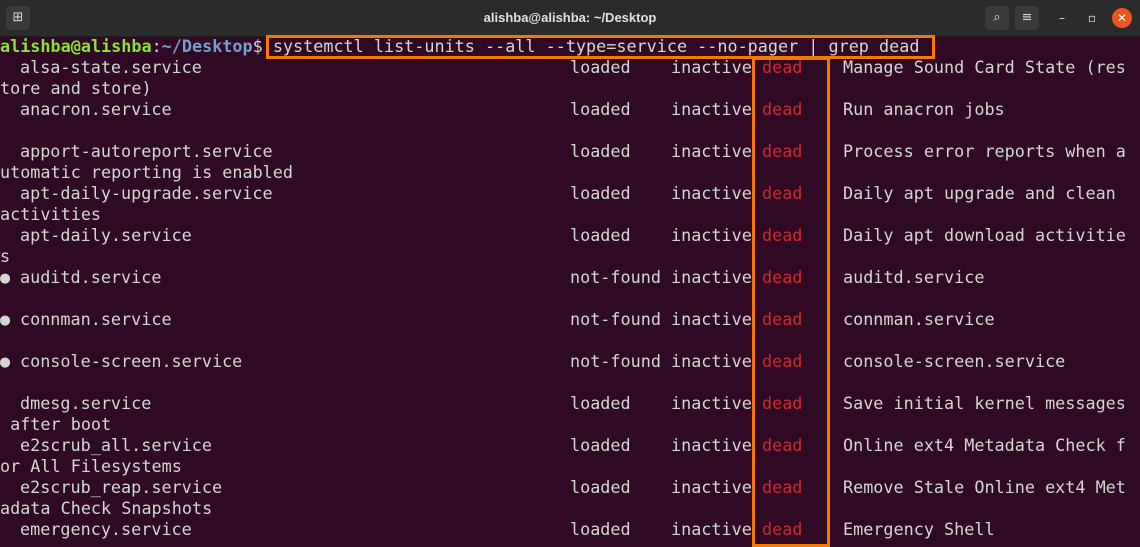  What do you see at coordinates (121, 487) in the screenshot?
I see `row-unit: e2scrub_reap.service` at bounding box center [121, 487].